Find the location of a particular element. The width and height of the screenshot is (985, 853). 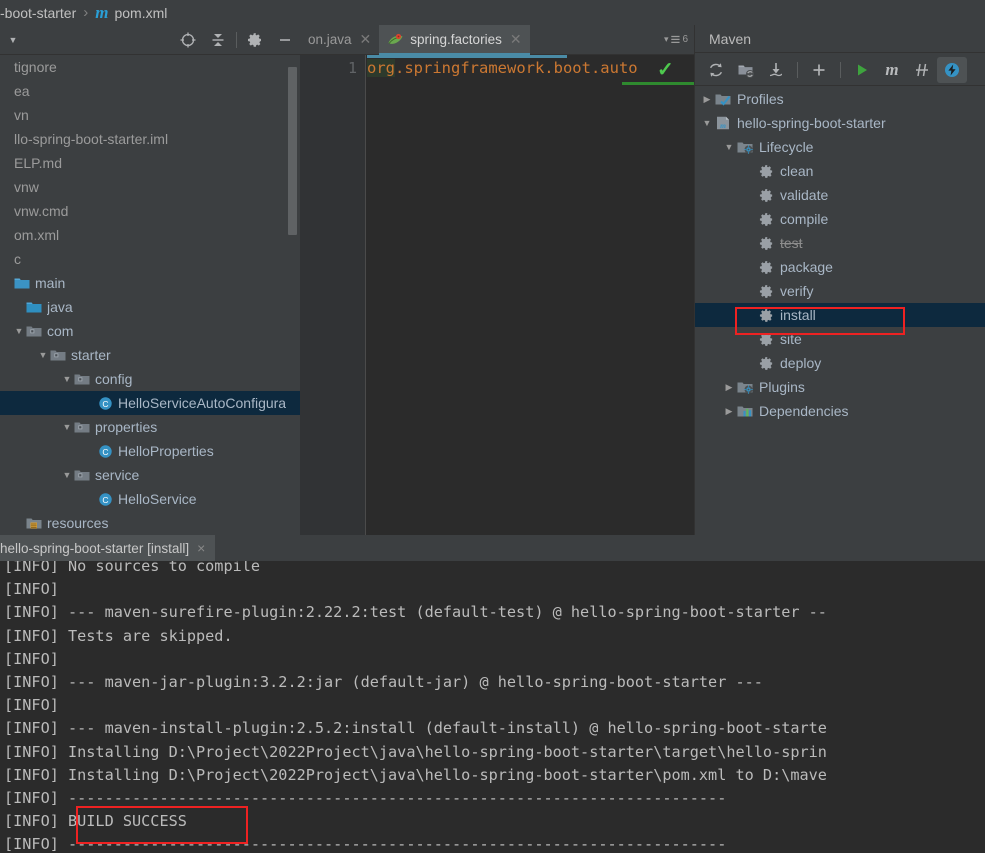

maven-tree-item-clean: clean is located at coordinates (840, 171).